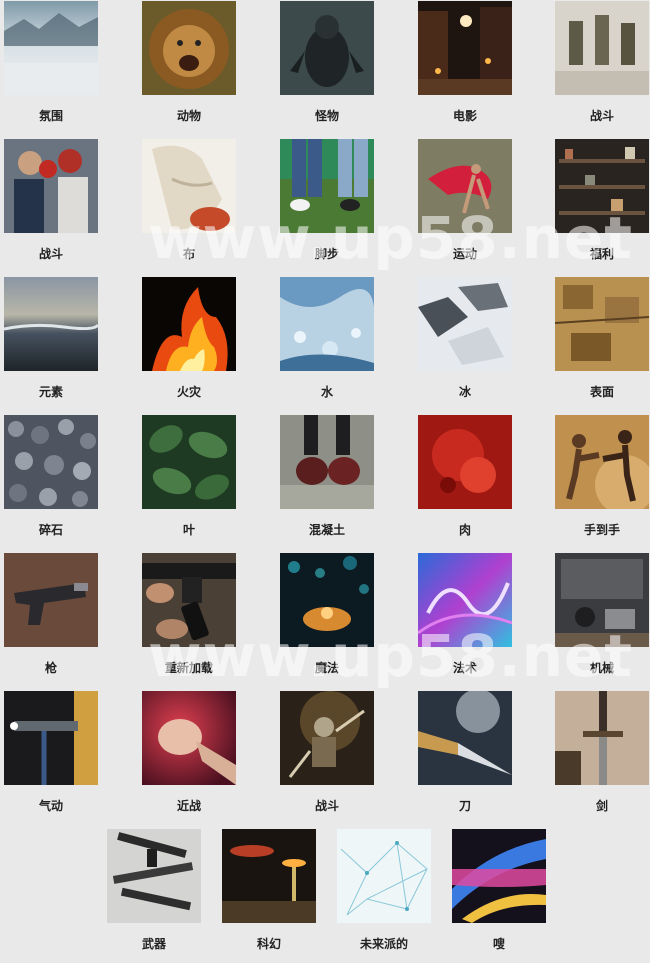  I want to click on category-tile-hand-to-hand: 手到手, so click(602, 476).